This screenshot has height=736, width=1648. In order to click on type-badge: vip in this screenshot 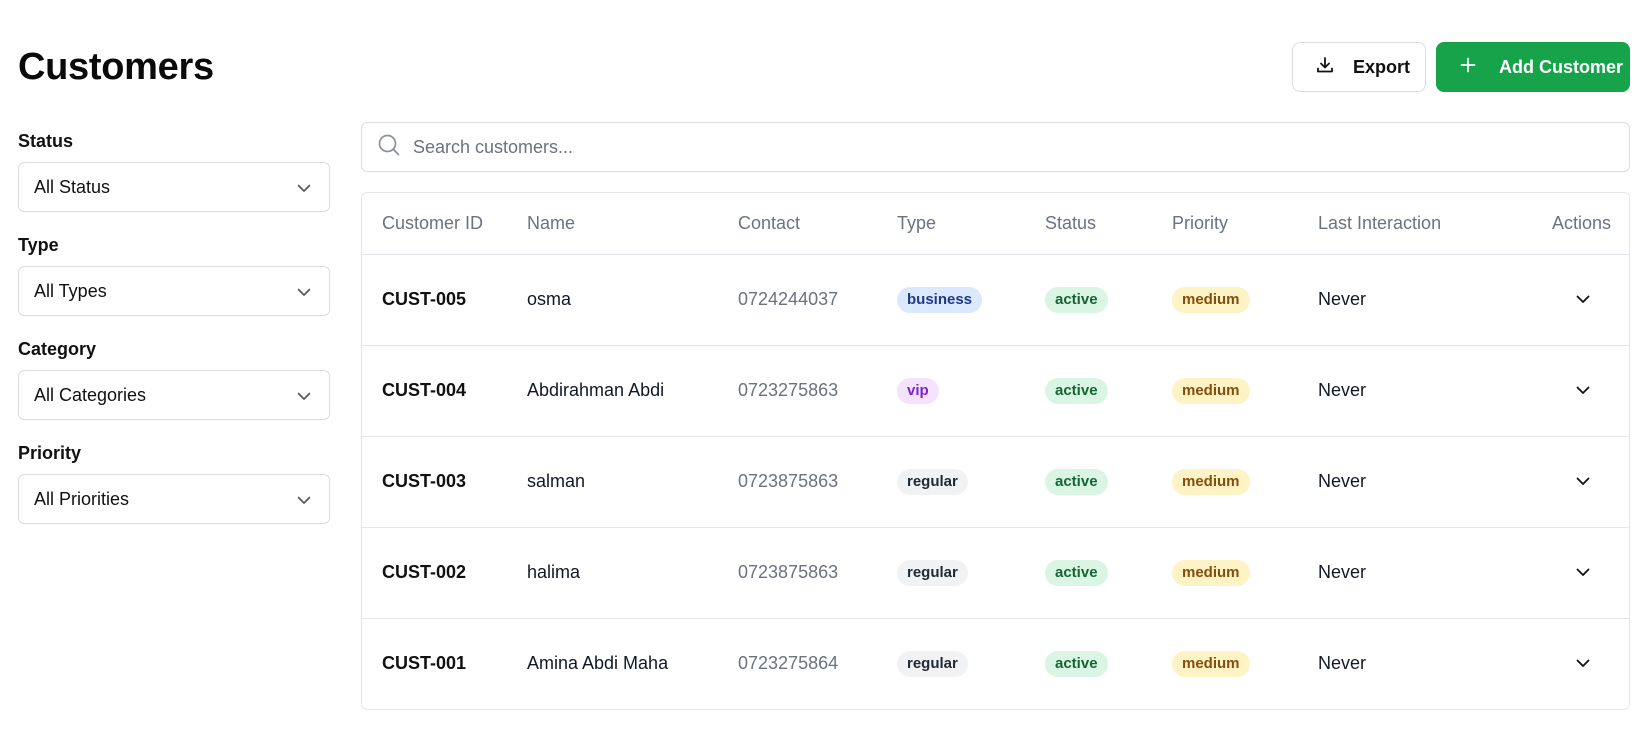, I will do `click(918, 390)`.